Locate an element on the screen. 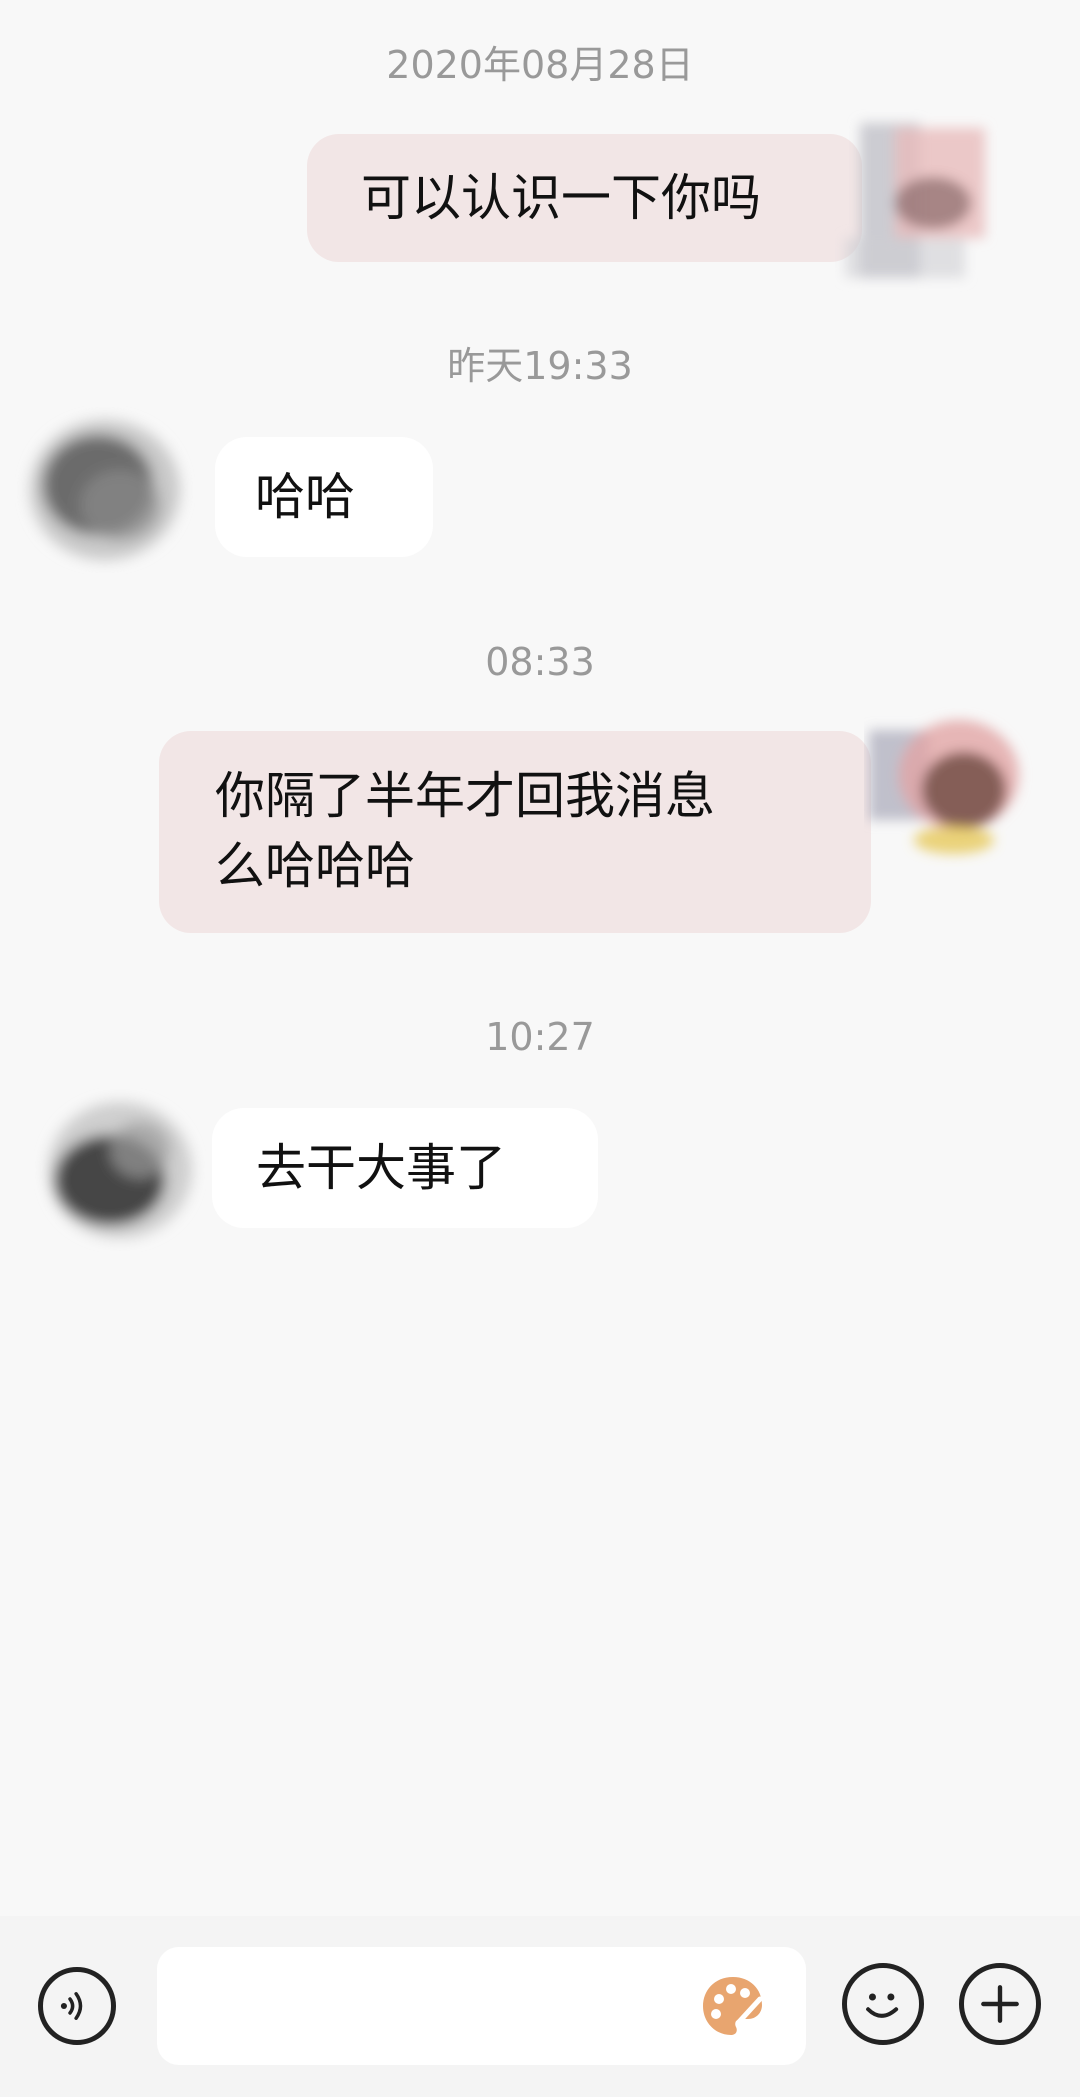 This screenshot has width=1080, height=2097. timestamp: 08:33 is located at coordinates (540, 662).